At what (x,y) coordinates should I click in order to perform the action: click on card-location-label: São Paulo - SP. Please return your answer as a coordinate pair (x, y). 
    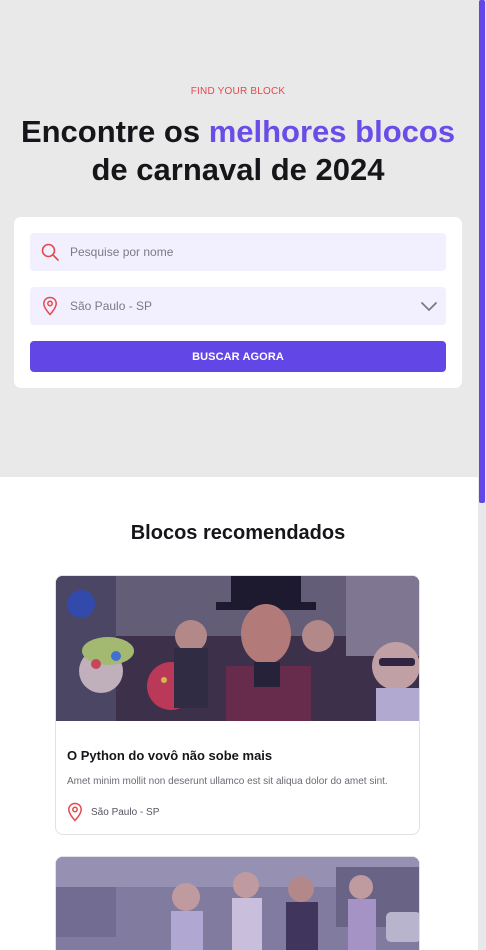
    Looking at the image, I should click on (125, 812).